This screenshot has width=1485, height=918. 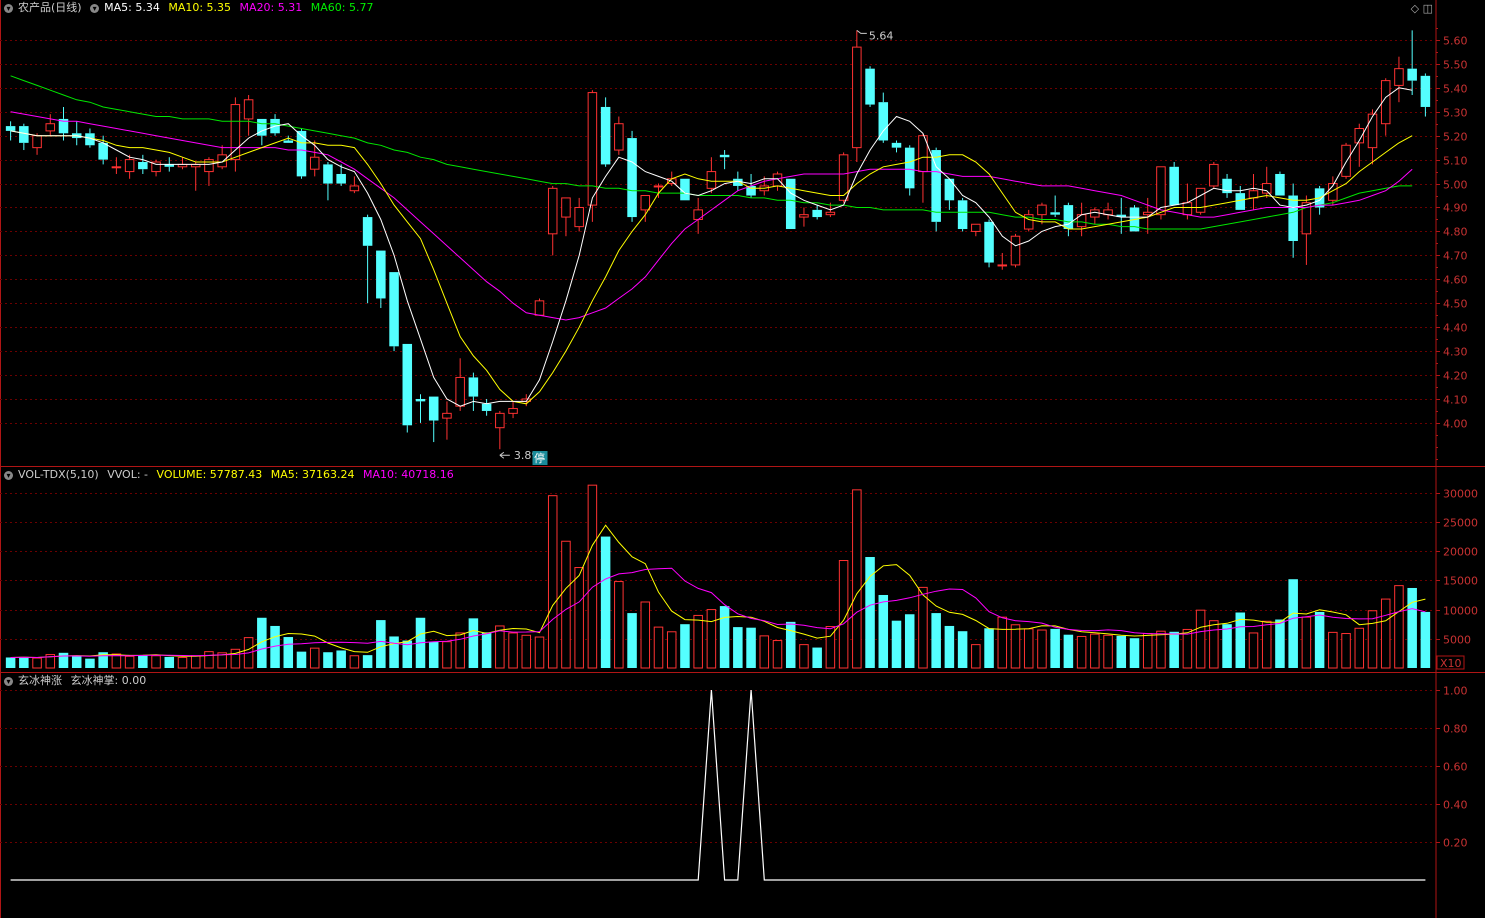 What do you see at coordinates (186, 7) in the screenshot?
I see `ma10-key: MA10:` at bounding box center [186, 7].